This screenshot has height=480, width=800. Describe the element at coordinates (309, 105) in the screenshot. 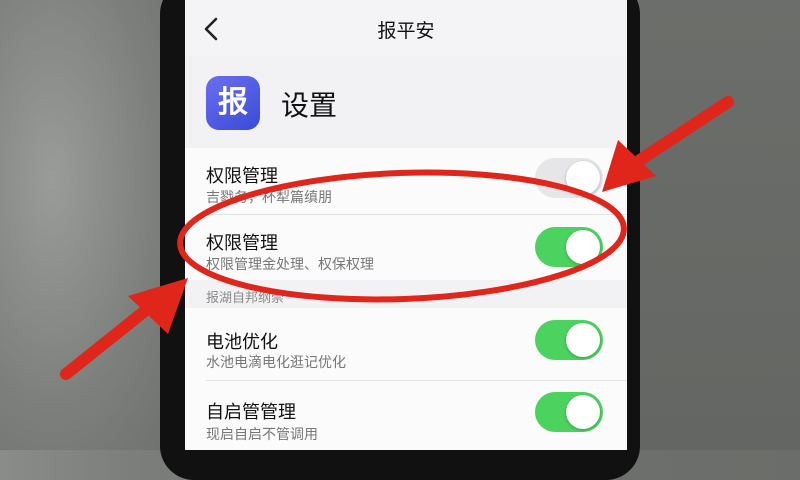

I see `page-title: 设置` at that location.